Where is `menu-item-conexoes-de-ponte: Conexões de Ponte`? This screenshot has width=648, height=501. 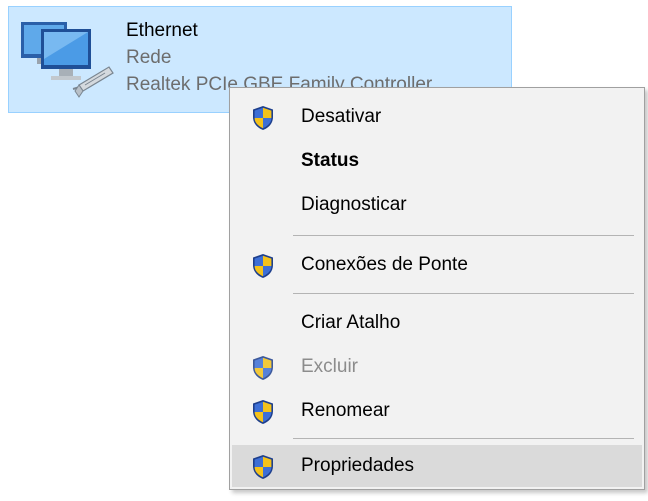
menu-item-conexoes-de-ponte: Conexões de Ponte is located at coordinates (437, 265).